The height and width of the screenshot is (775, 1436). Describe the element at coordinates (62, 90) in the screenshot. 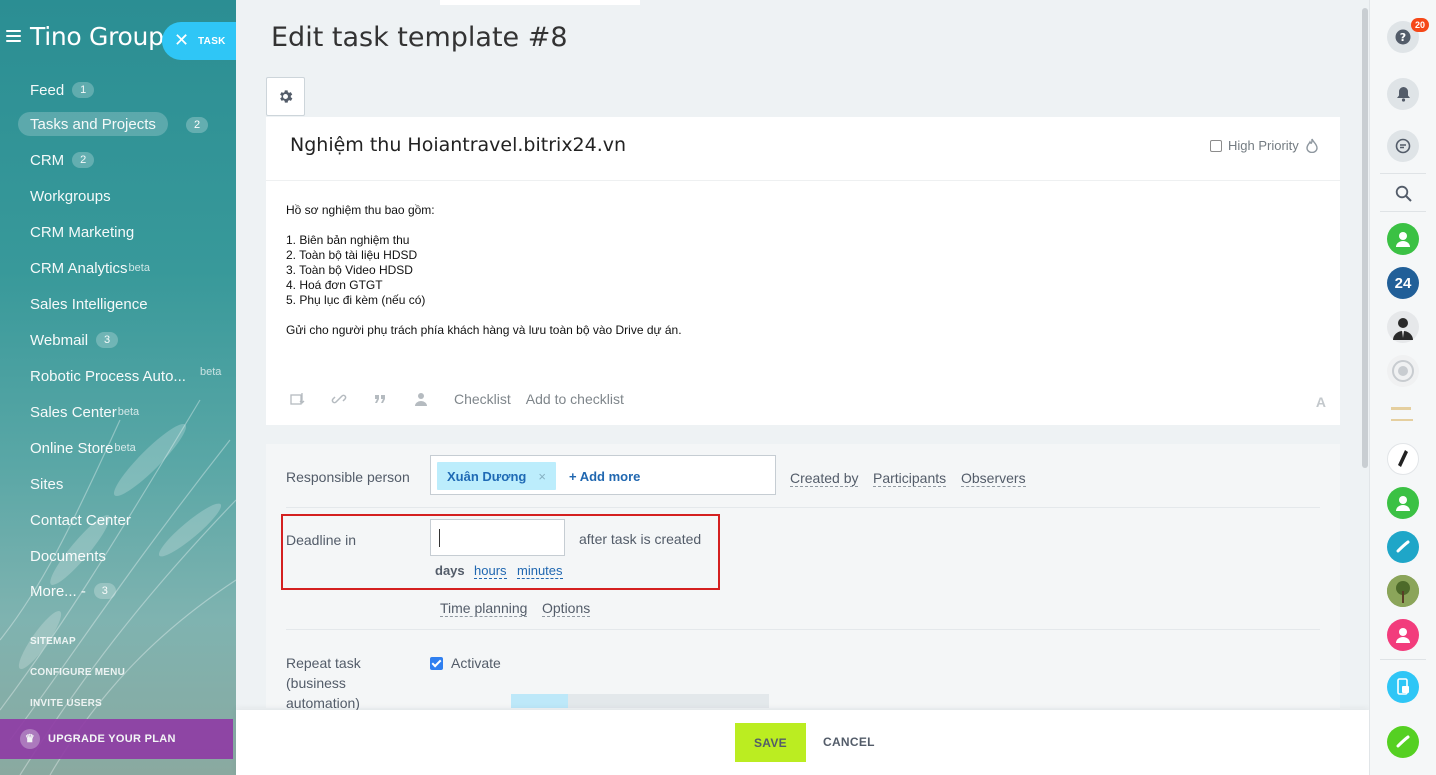

I see `sidebar-item-feed: Feed 1` at that location.